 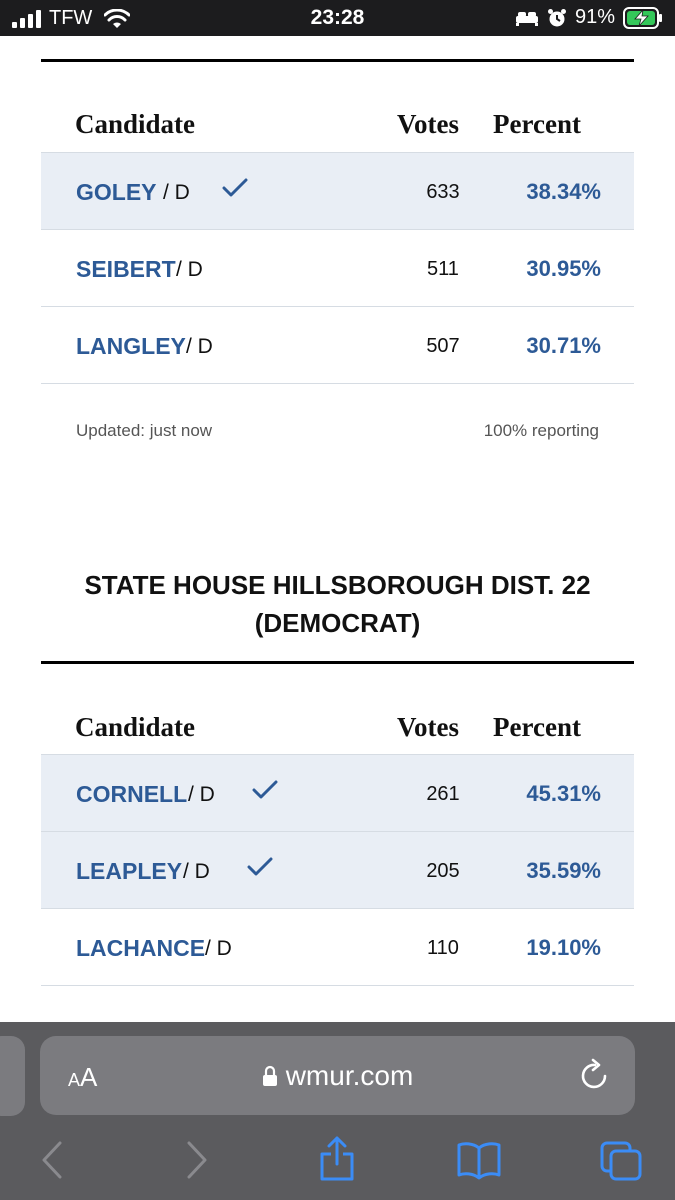 What do you see at coordinates (140, 948) in the screenshot?
I see `candidate-name-link: LACHANCE` at bounding box center [140, 948].